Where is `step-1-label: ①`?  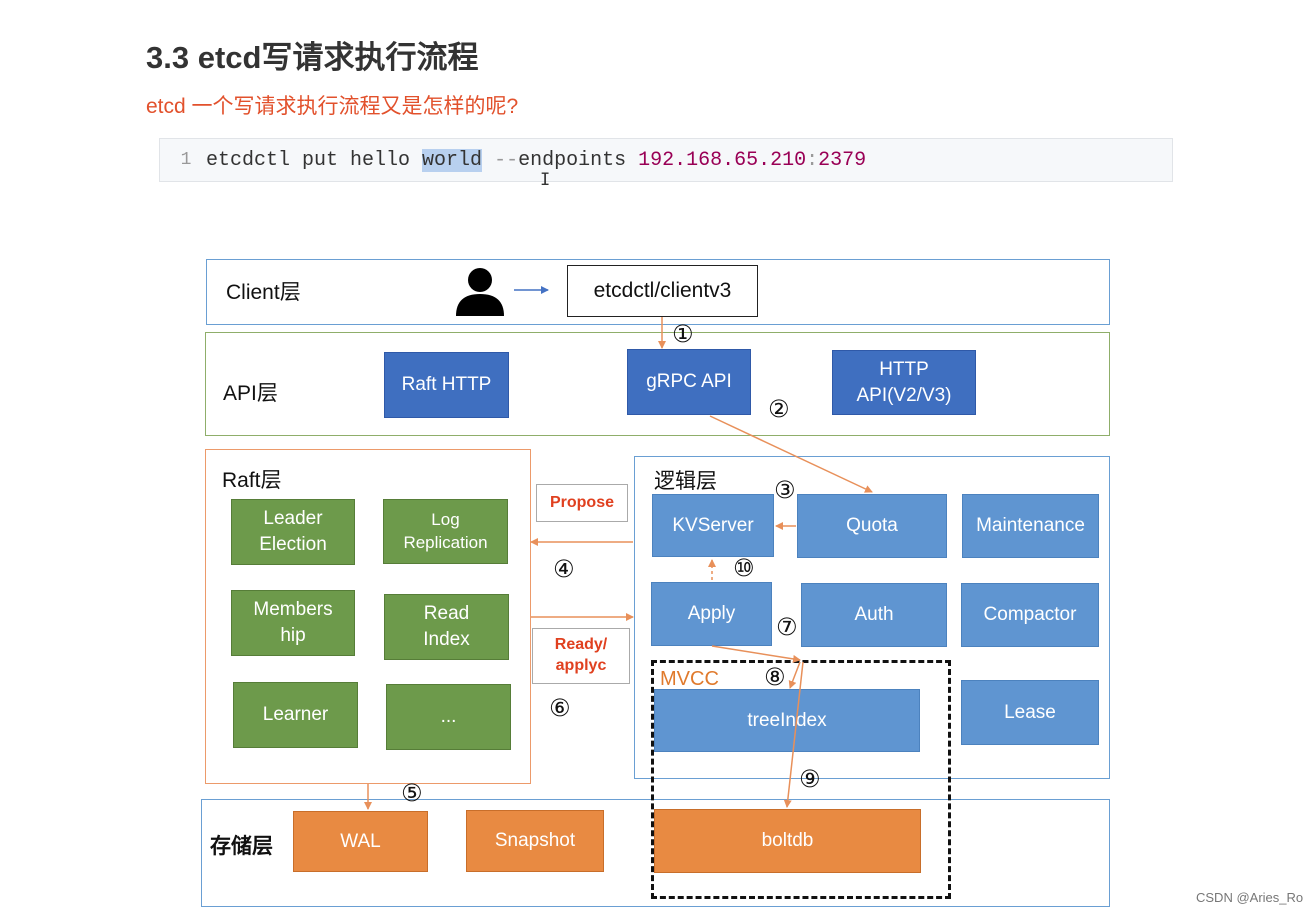
step-1-label: ① is located at coordinates (683, 334).